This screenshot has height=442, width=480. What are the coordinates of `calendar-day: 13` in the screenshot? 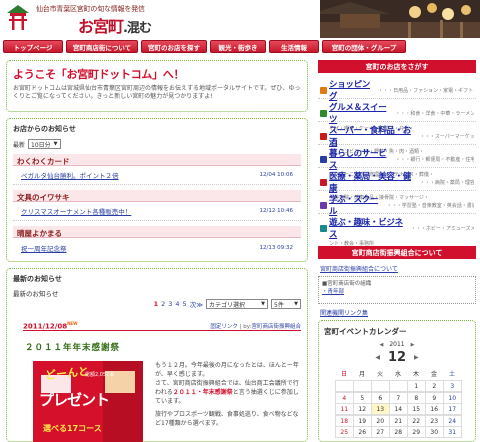 It's located at (380, 409).